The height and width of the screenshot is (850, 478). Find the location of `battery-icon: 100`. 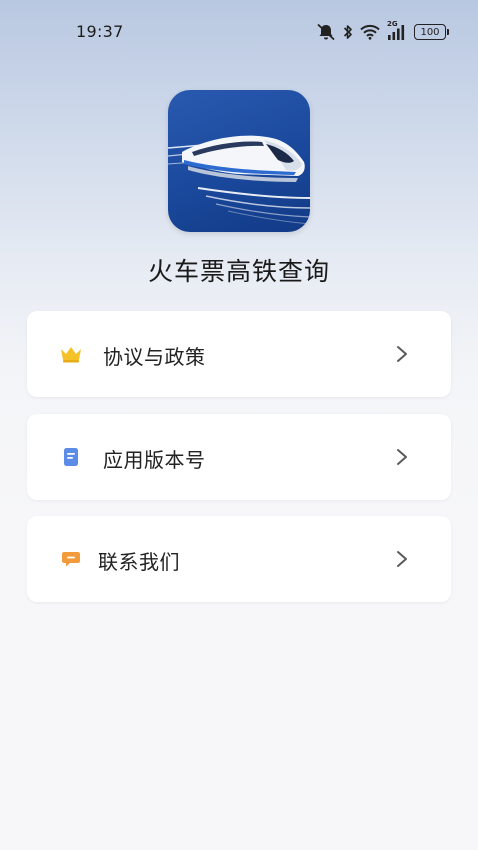

battery-icon: 100 is located at coordinates (431, 32).